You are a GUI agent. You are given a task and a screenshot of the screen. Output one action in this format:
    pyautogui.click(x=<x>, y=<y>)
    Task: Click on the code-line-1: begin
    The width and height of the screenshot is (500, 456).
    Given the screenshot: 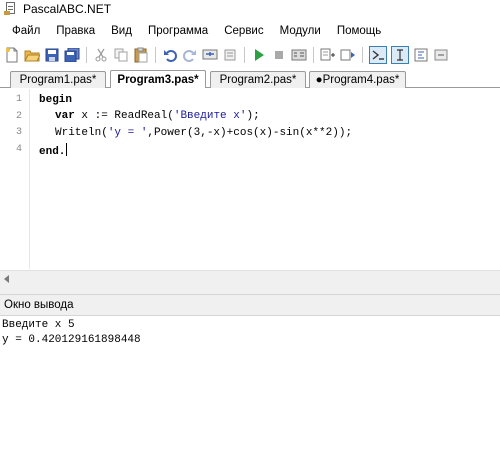 What is the action you would take?
    pyautogui.click(x=55, y=100)
    